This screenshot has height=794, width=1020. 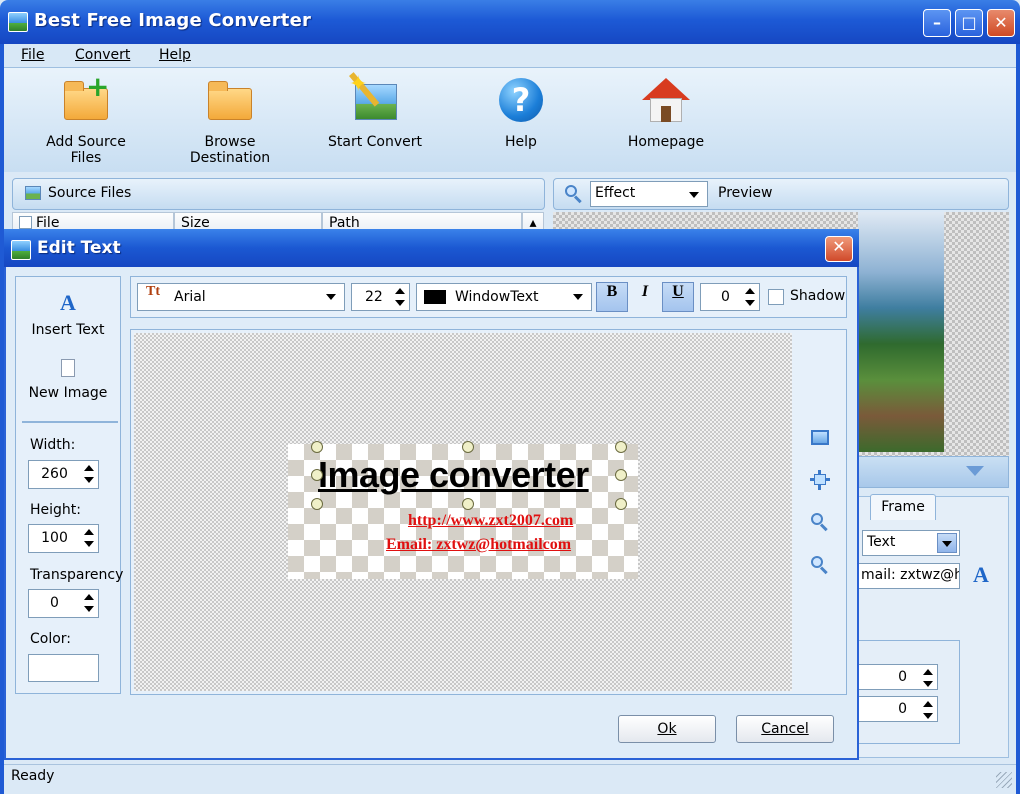 What do you see at coordinates (975, 471) in the screenshot?
I see `triangle-down-icon` at bounding box center [975, 471].